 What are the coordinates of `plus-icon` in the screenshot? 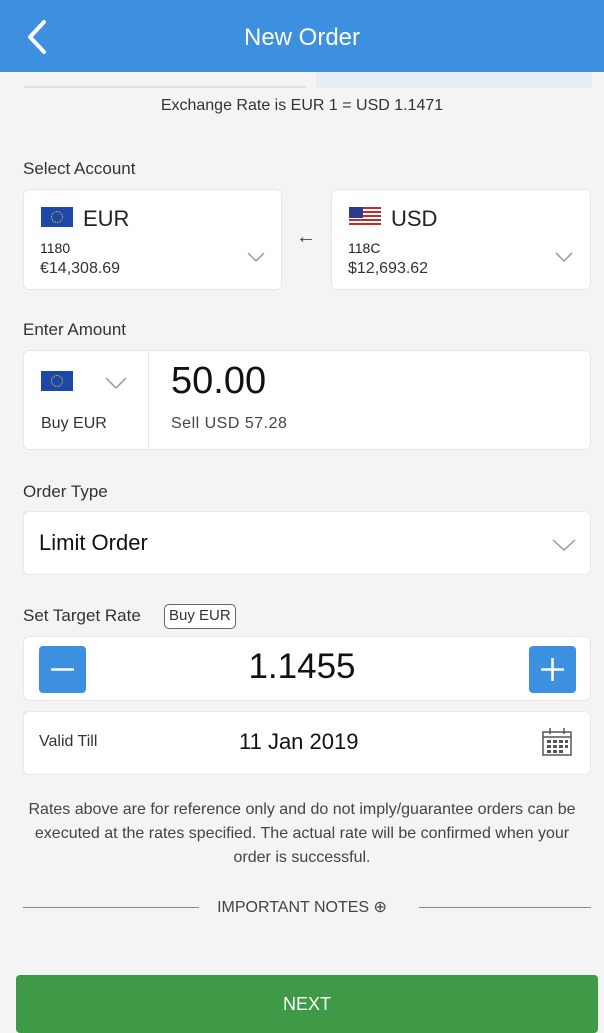 It's located at (552, 669).